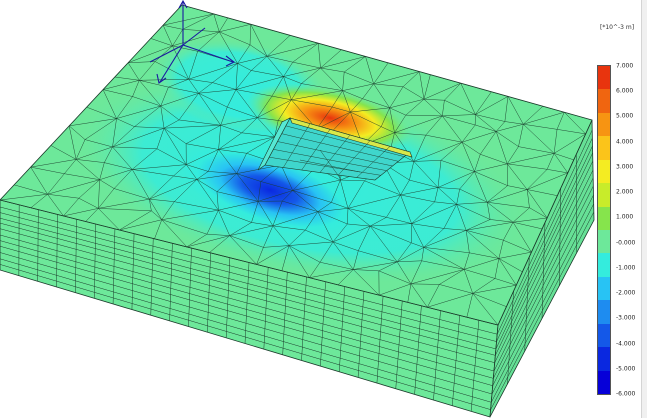  What do you see at coordinates (626, 243) in the screenshot?
I see `legend-tick-label: -0.000` at bounding box center [626, 243].